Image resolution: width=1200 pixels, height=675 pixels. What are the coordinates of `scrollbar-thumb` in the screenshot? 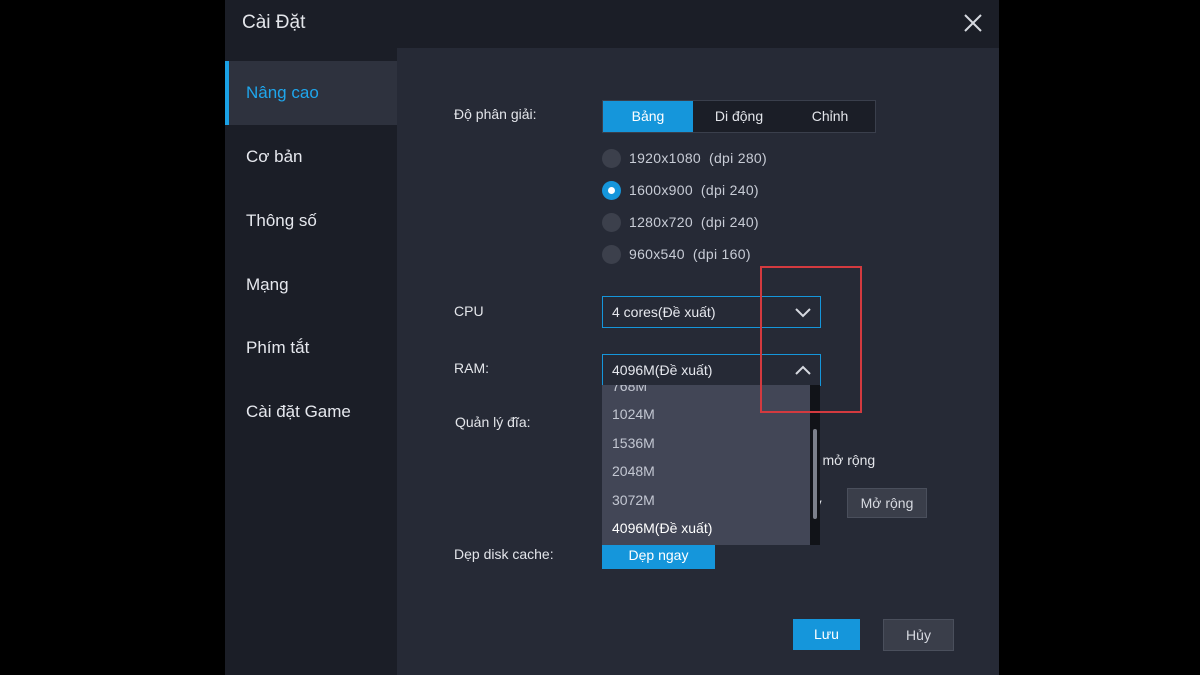 It's located at (815, 474).